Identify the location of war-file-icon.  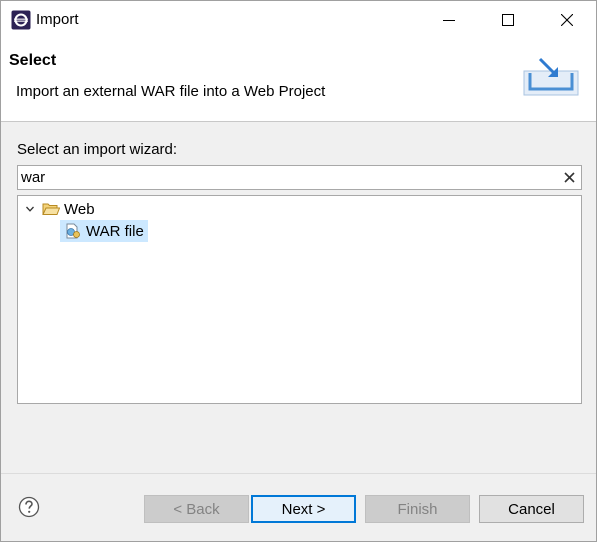
(73, 231).